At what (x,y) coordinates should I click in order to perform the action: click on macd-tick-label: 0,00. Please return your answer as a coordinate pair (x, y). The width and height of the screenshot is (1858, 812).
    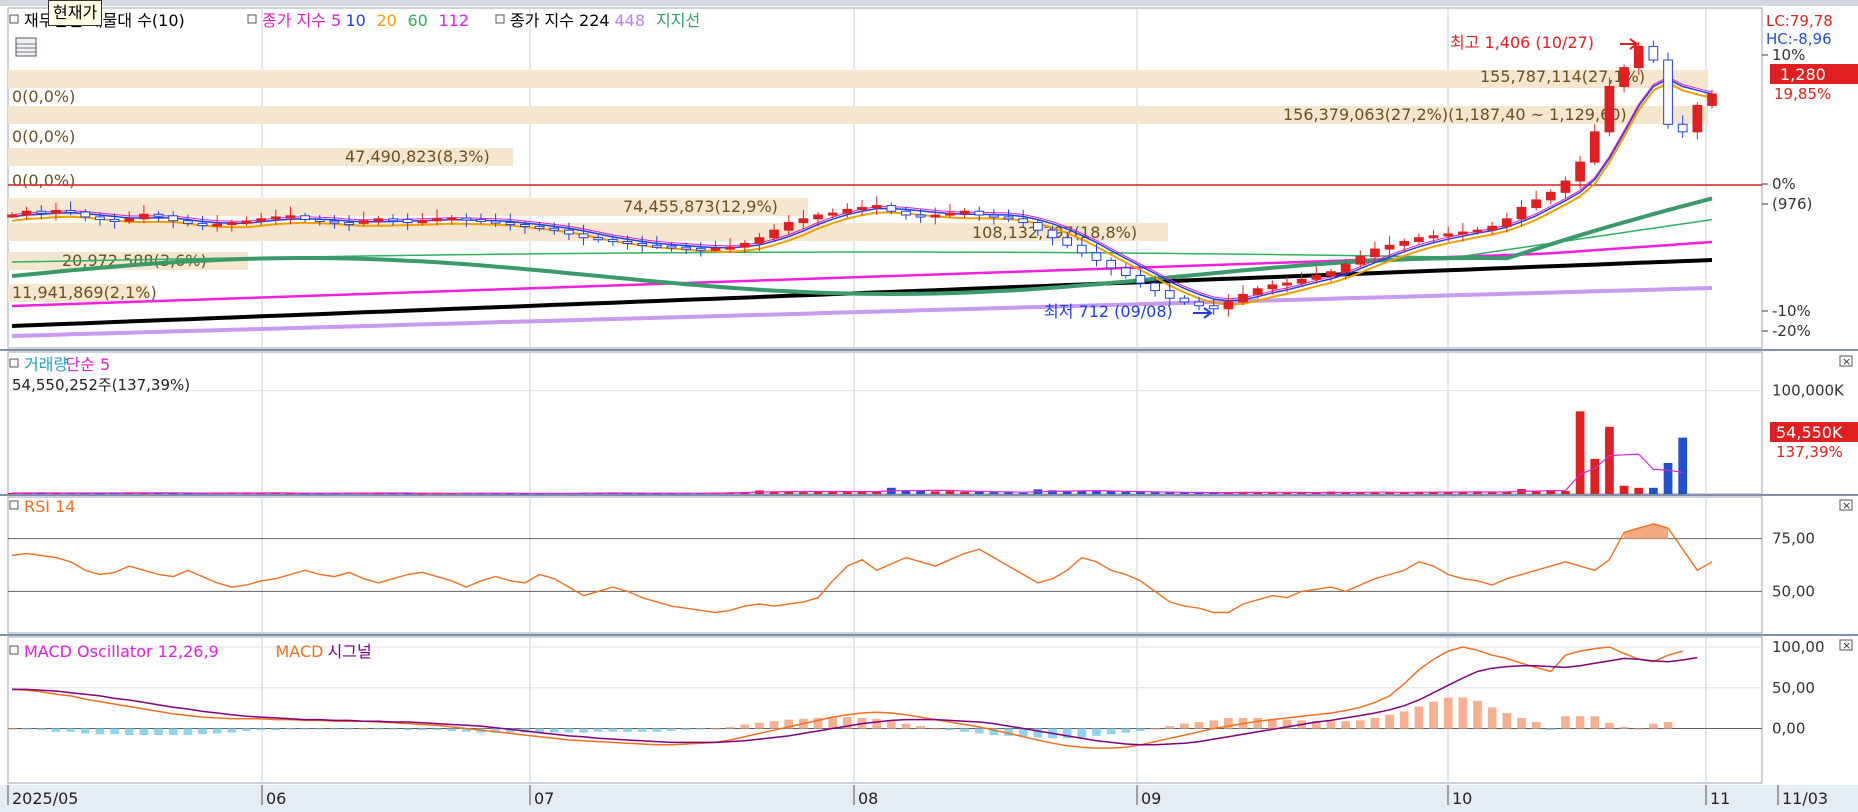
    Looking at the image, I should click on (1788, 729).